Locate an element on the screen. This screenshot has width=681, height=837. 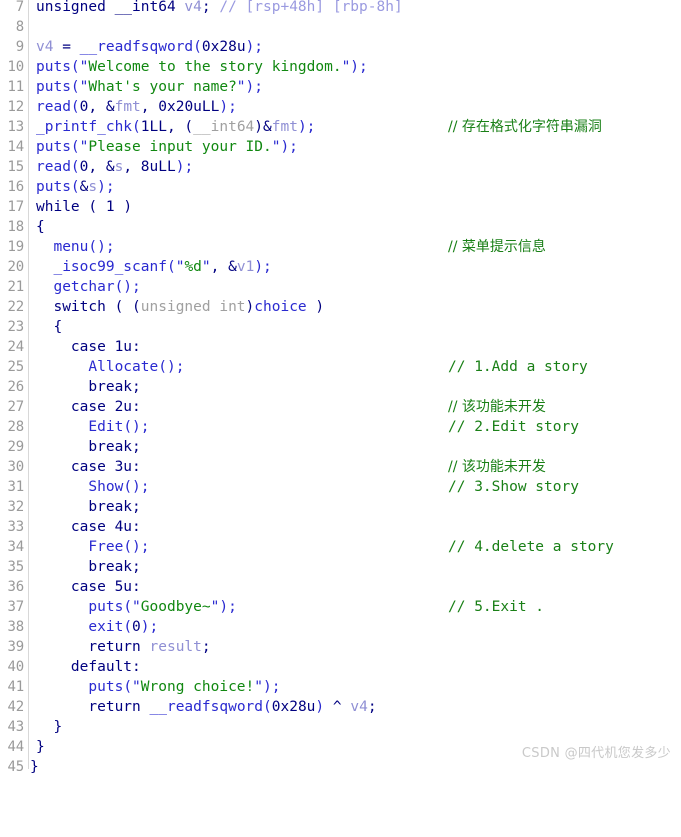
code-line: 41 puts("Wrong choice!"); is located at coordinates (140, 687).